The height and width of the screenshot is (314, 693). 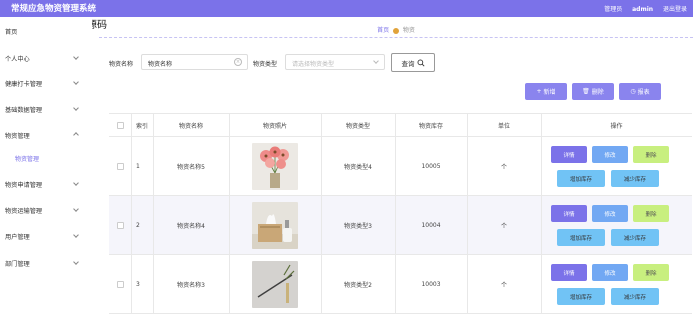 What do you see at coordinates (408, 30) in the screenshot?
I see `breadcrumb-current: 物资` at bounding box center [408, 30].